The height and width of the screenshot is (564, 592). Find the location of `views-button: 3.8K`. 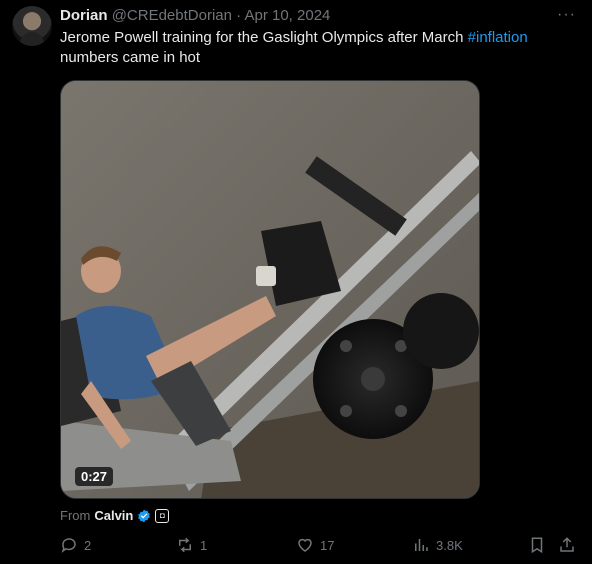

views-button: 3.8K is located at coordinates (437, 545).